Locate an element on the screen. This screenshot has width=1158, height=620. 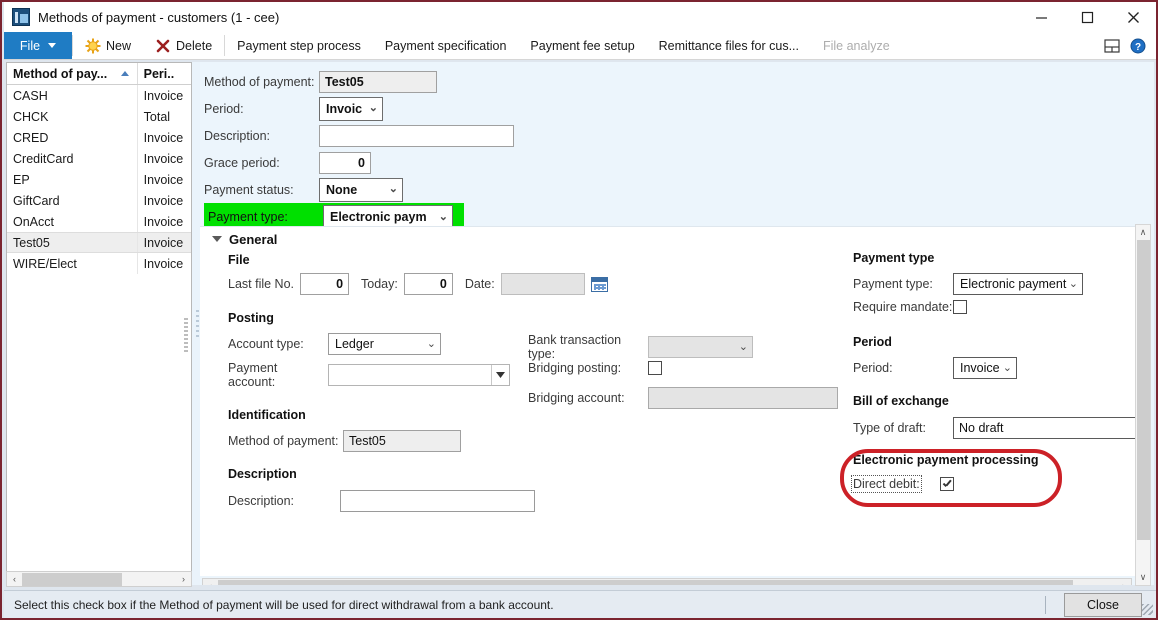
table-row: EP Invoice is located at coordinates (99, 179).